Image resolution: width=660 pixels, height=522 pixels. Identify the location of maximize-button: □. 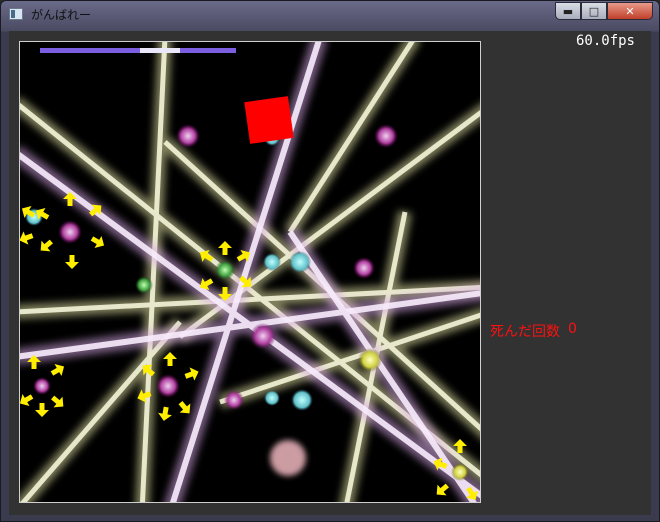
(594, 11).